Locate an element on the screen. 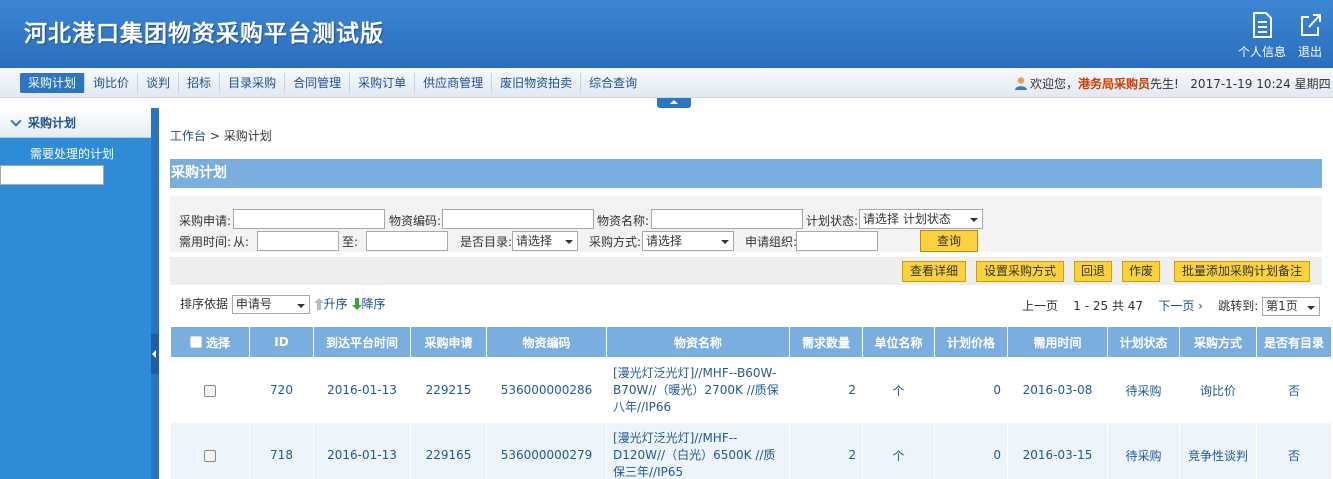 This screenshot has height=479, width=1333. page-value: 第1页 is located at coordinates (1282, 306).